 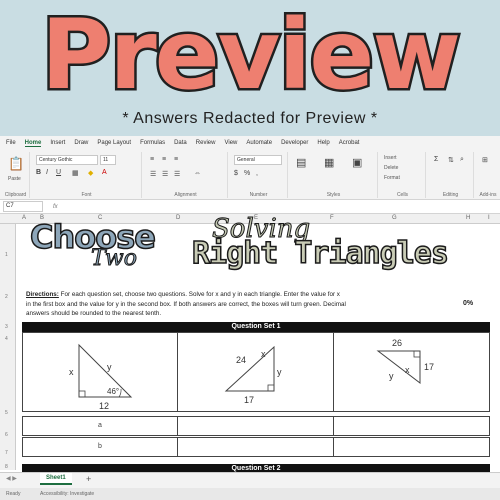 I want to click on number-format-box: General, so click(x=258, y=160).